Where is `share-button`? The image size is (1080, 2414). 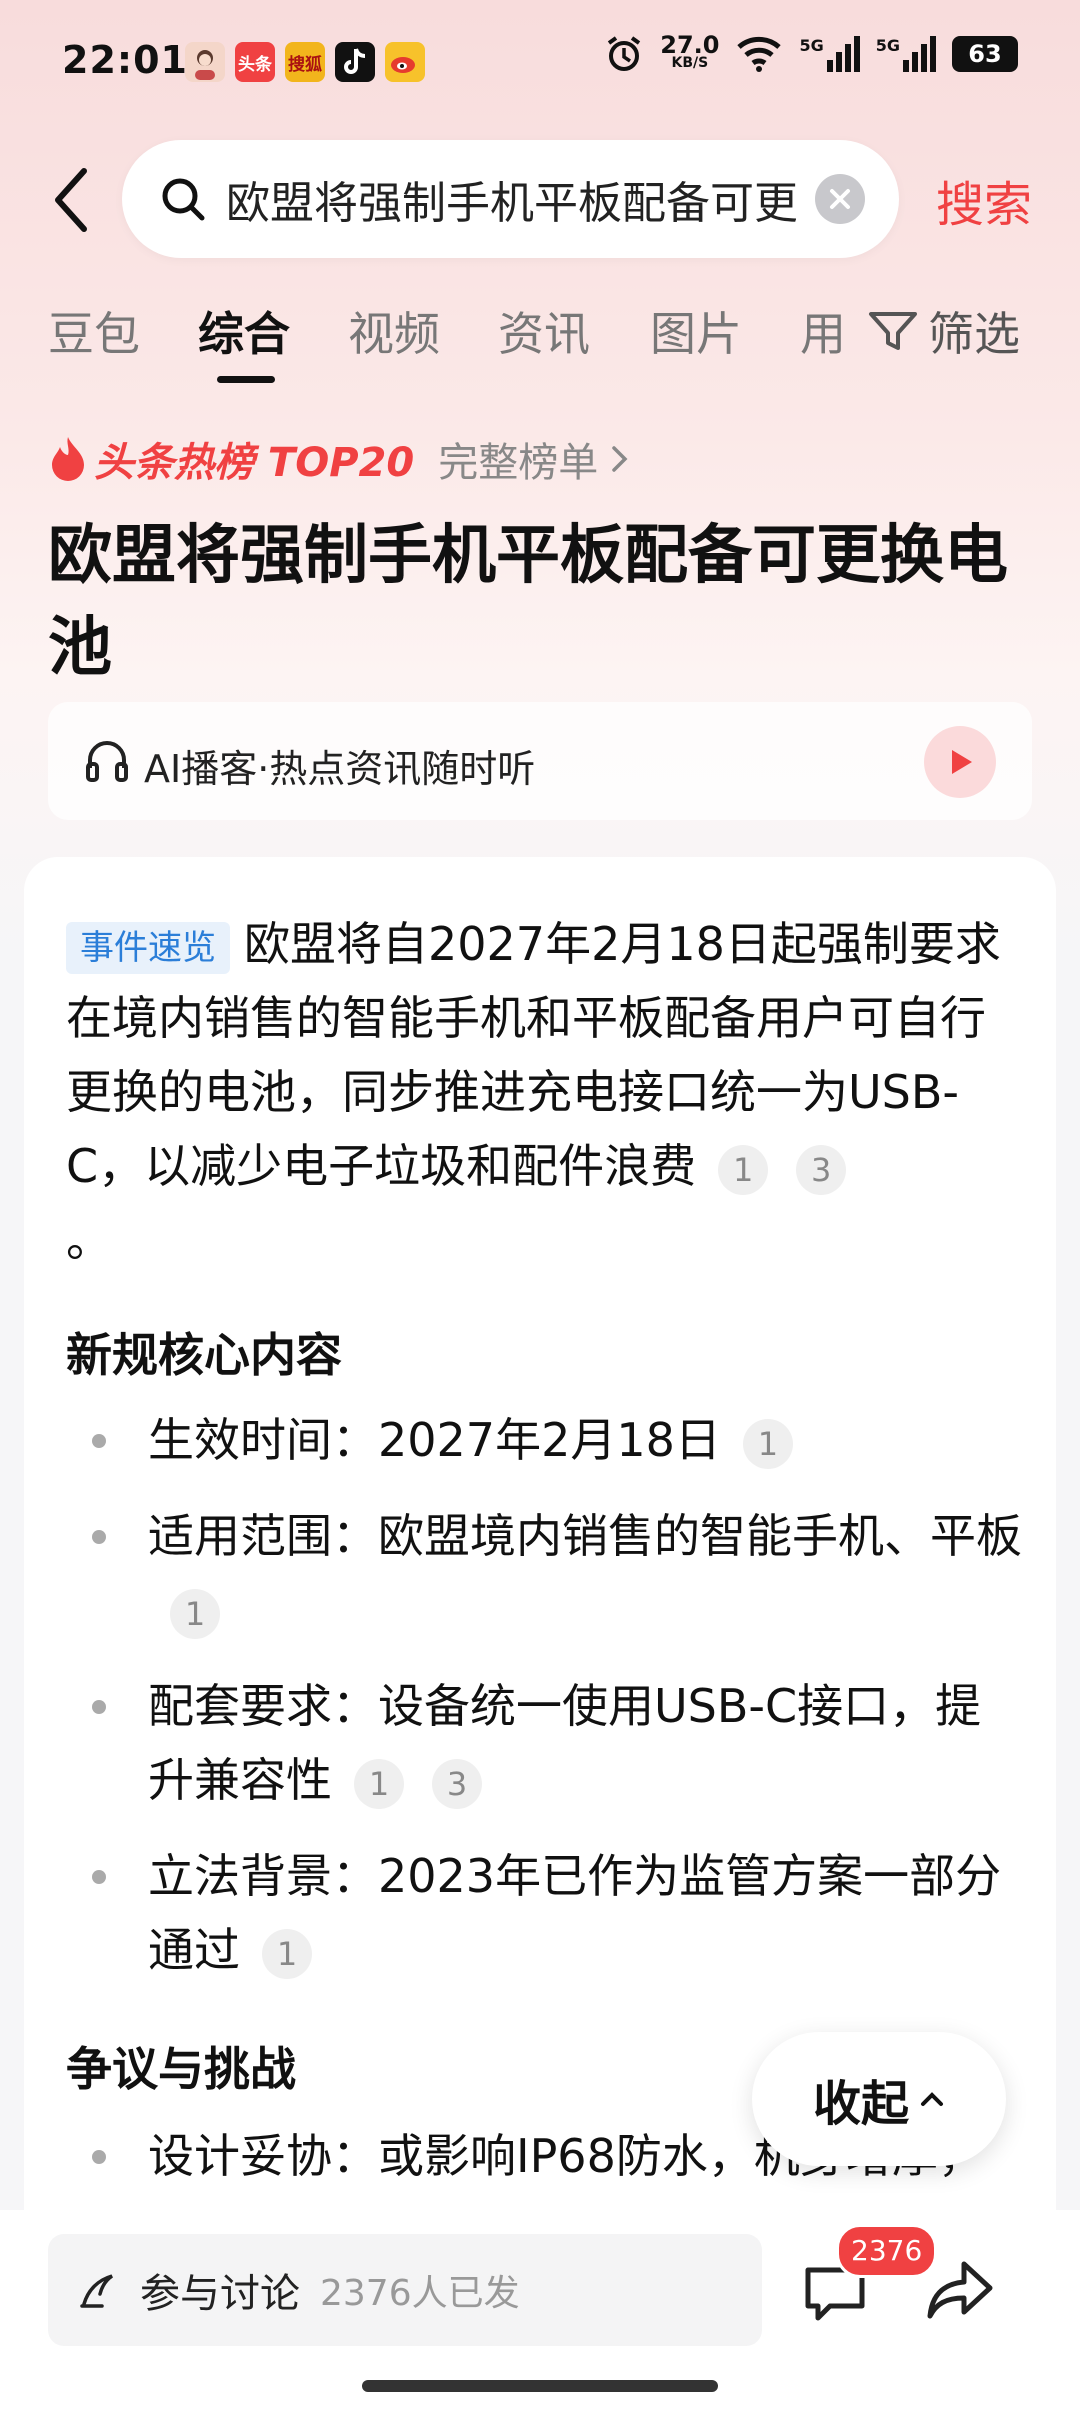 share-button is located at coordinates (960, 2290).